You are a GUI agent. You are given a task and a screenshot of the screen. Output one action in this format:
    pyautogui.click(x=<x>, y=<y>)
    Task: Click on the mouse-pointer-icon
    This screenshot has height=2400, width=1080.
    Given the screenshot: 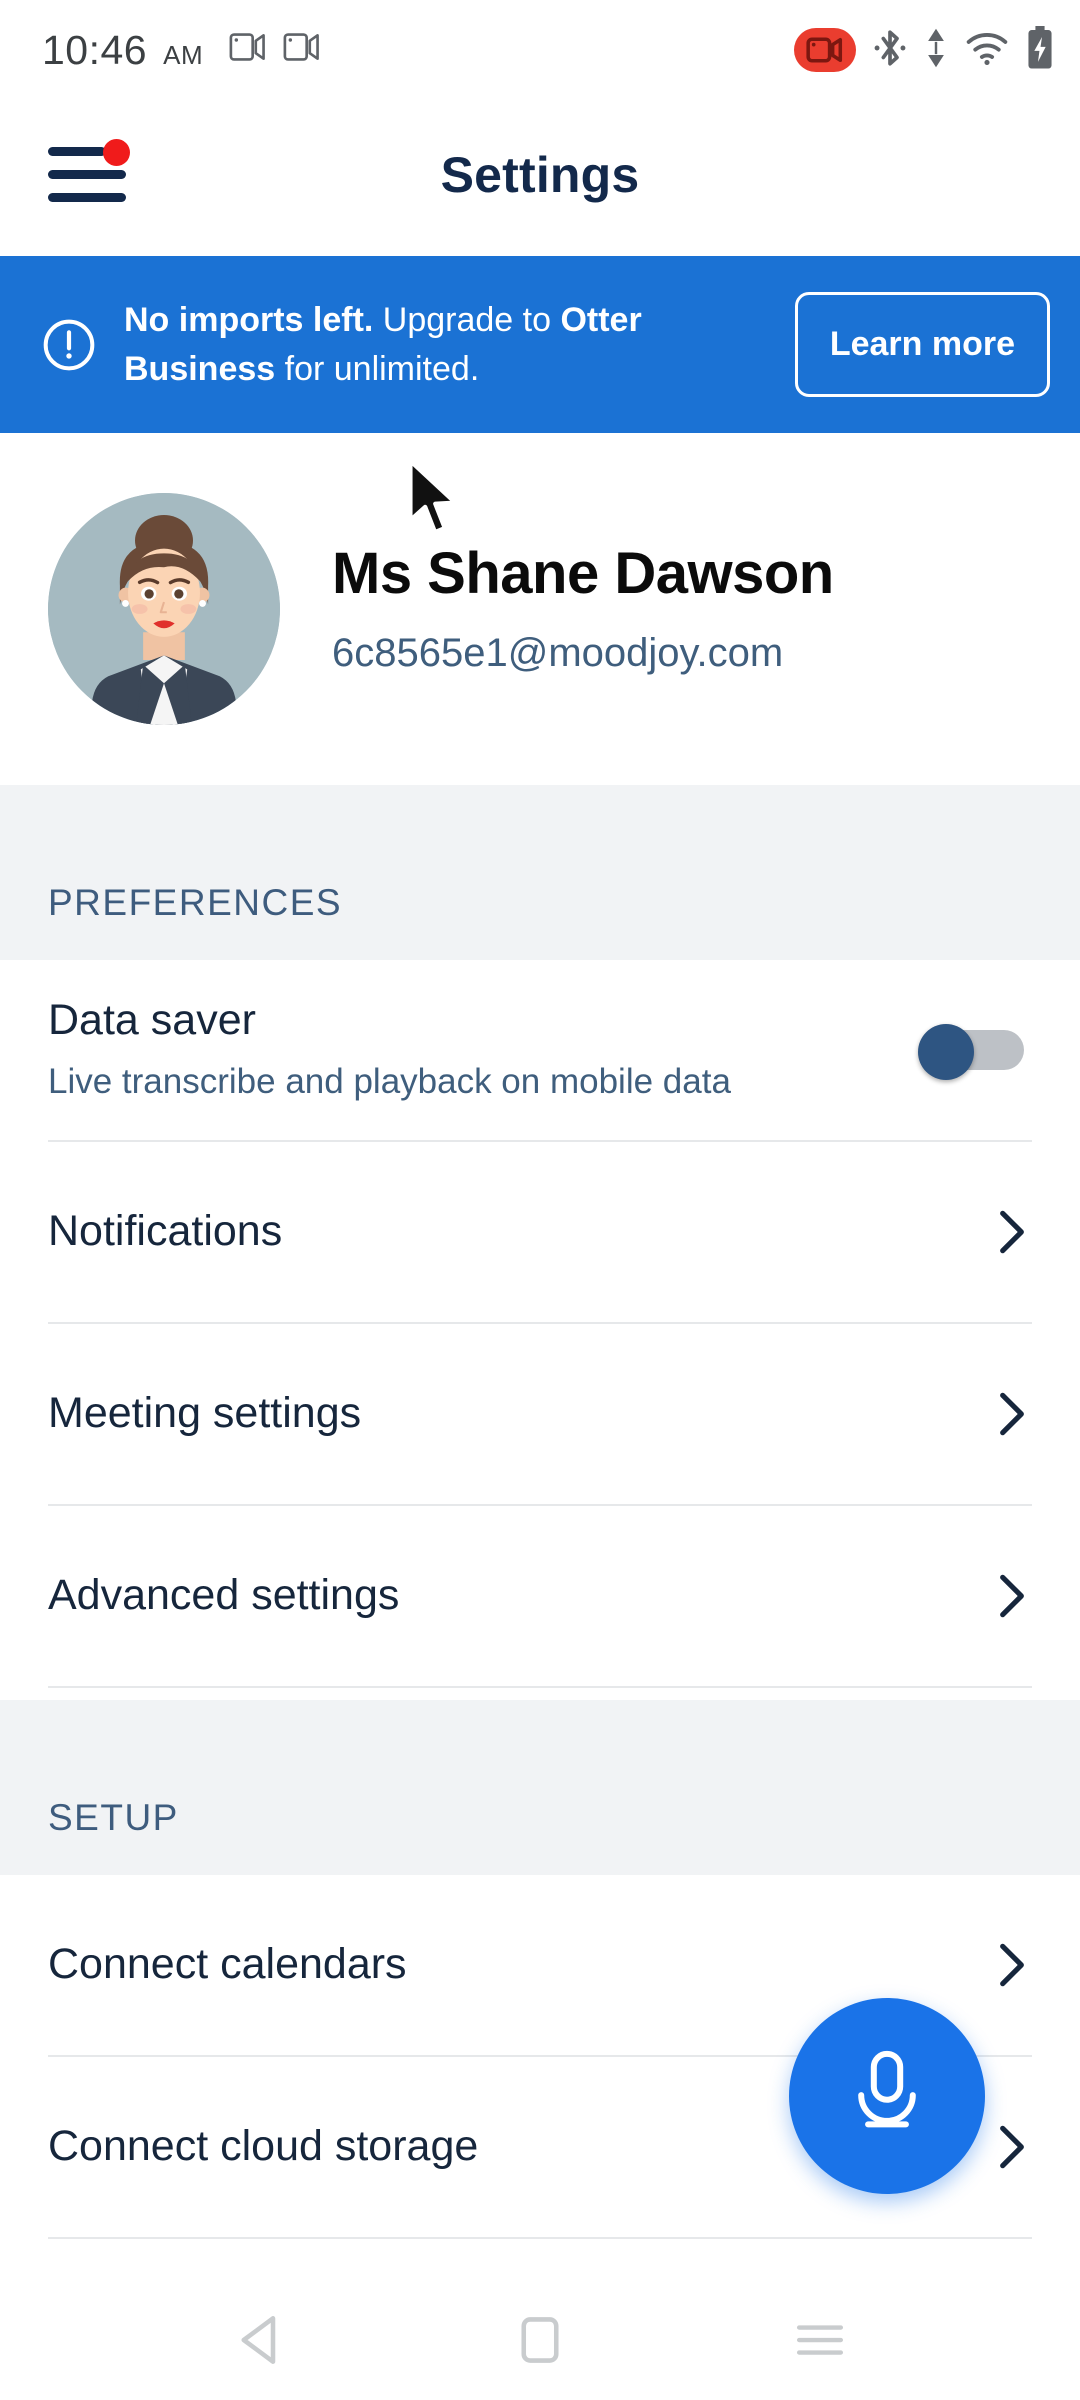 What is the action you would take?
    pyautogui.click(x=435, y=500)
    